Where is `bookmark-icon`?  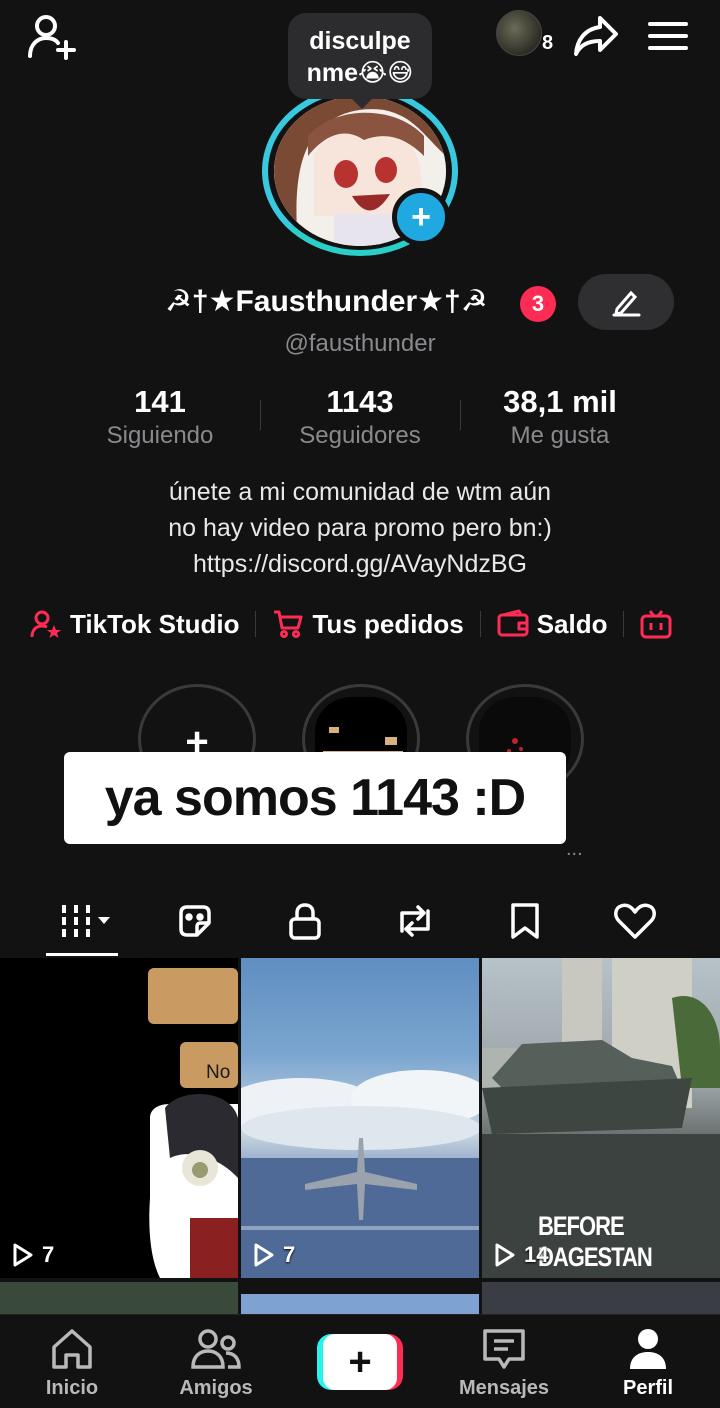
bookmark-icon is located at coordinates (525, 921).